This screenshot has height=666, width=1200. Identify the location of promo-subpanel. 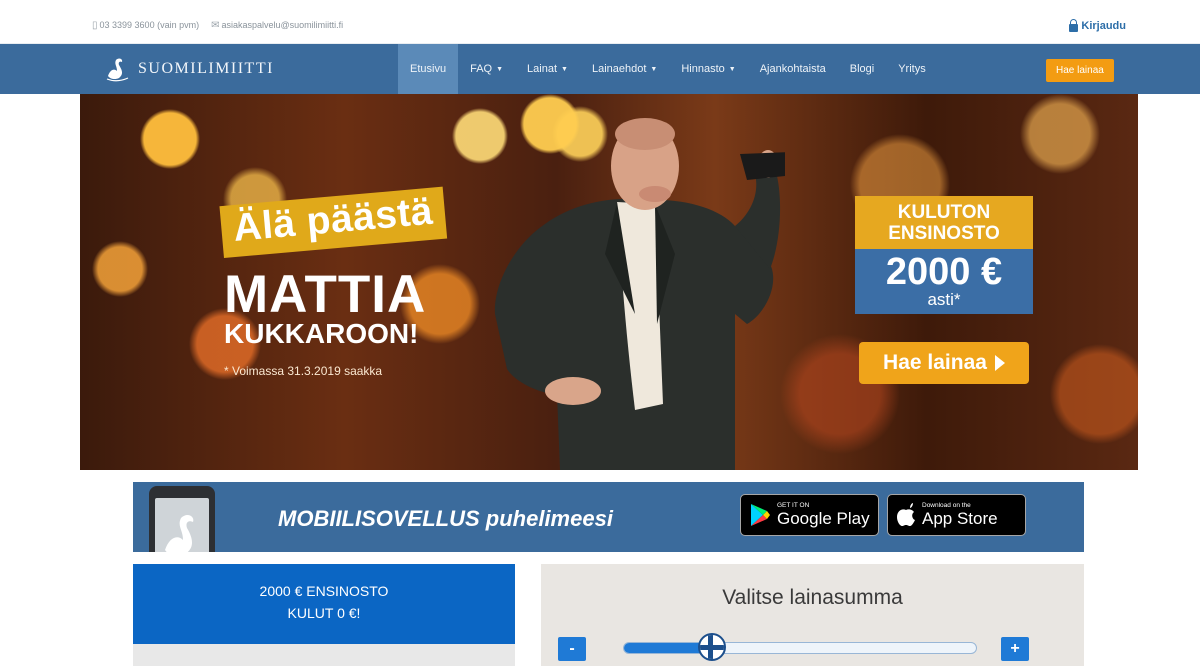
(324, 655).